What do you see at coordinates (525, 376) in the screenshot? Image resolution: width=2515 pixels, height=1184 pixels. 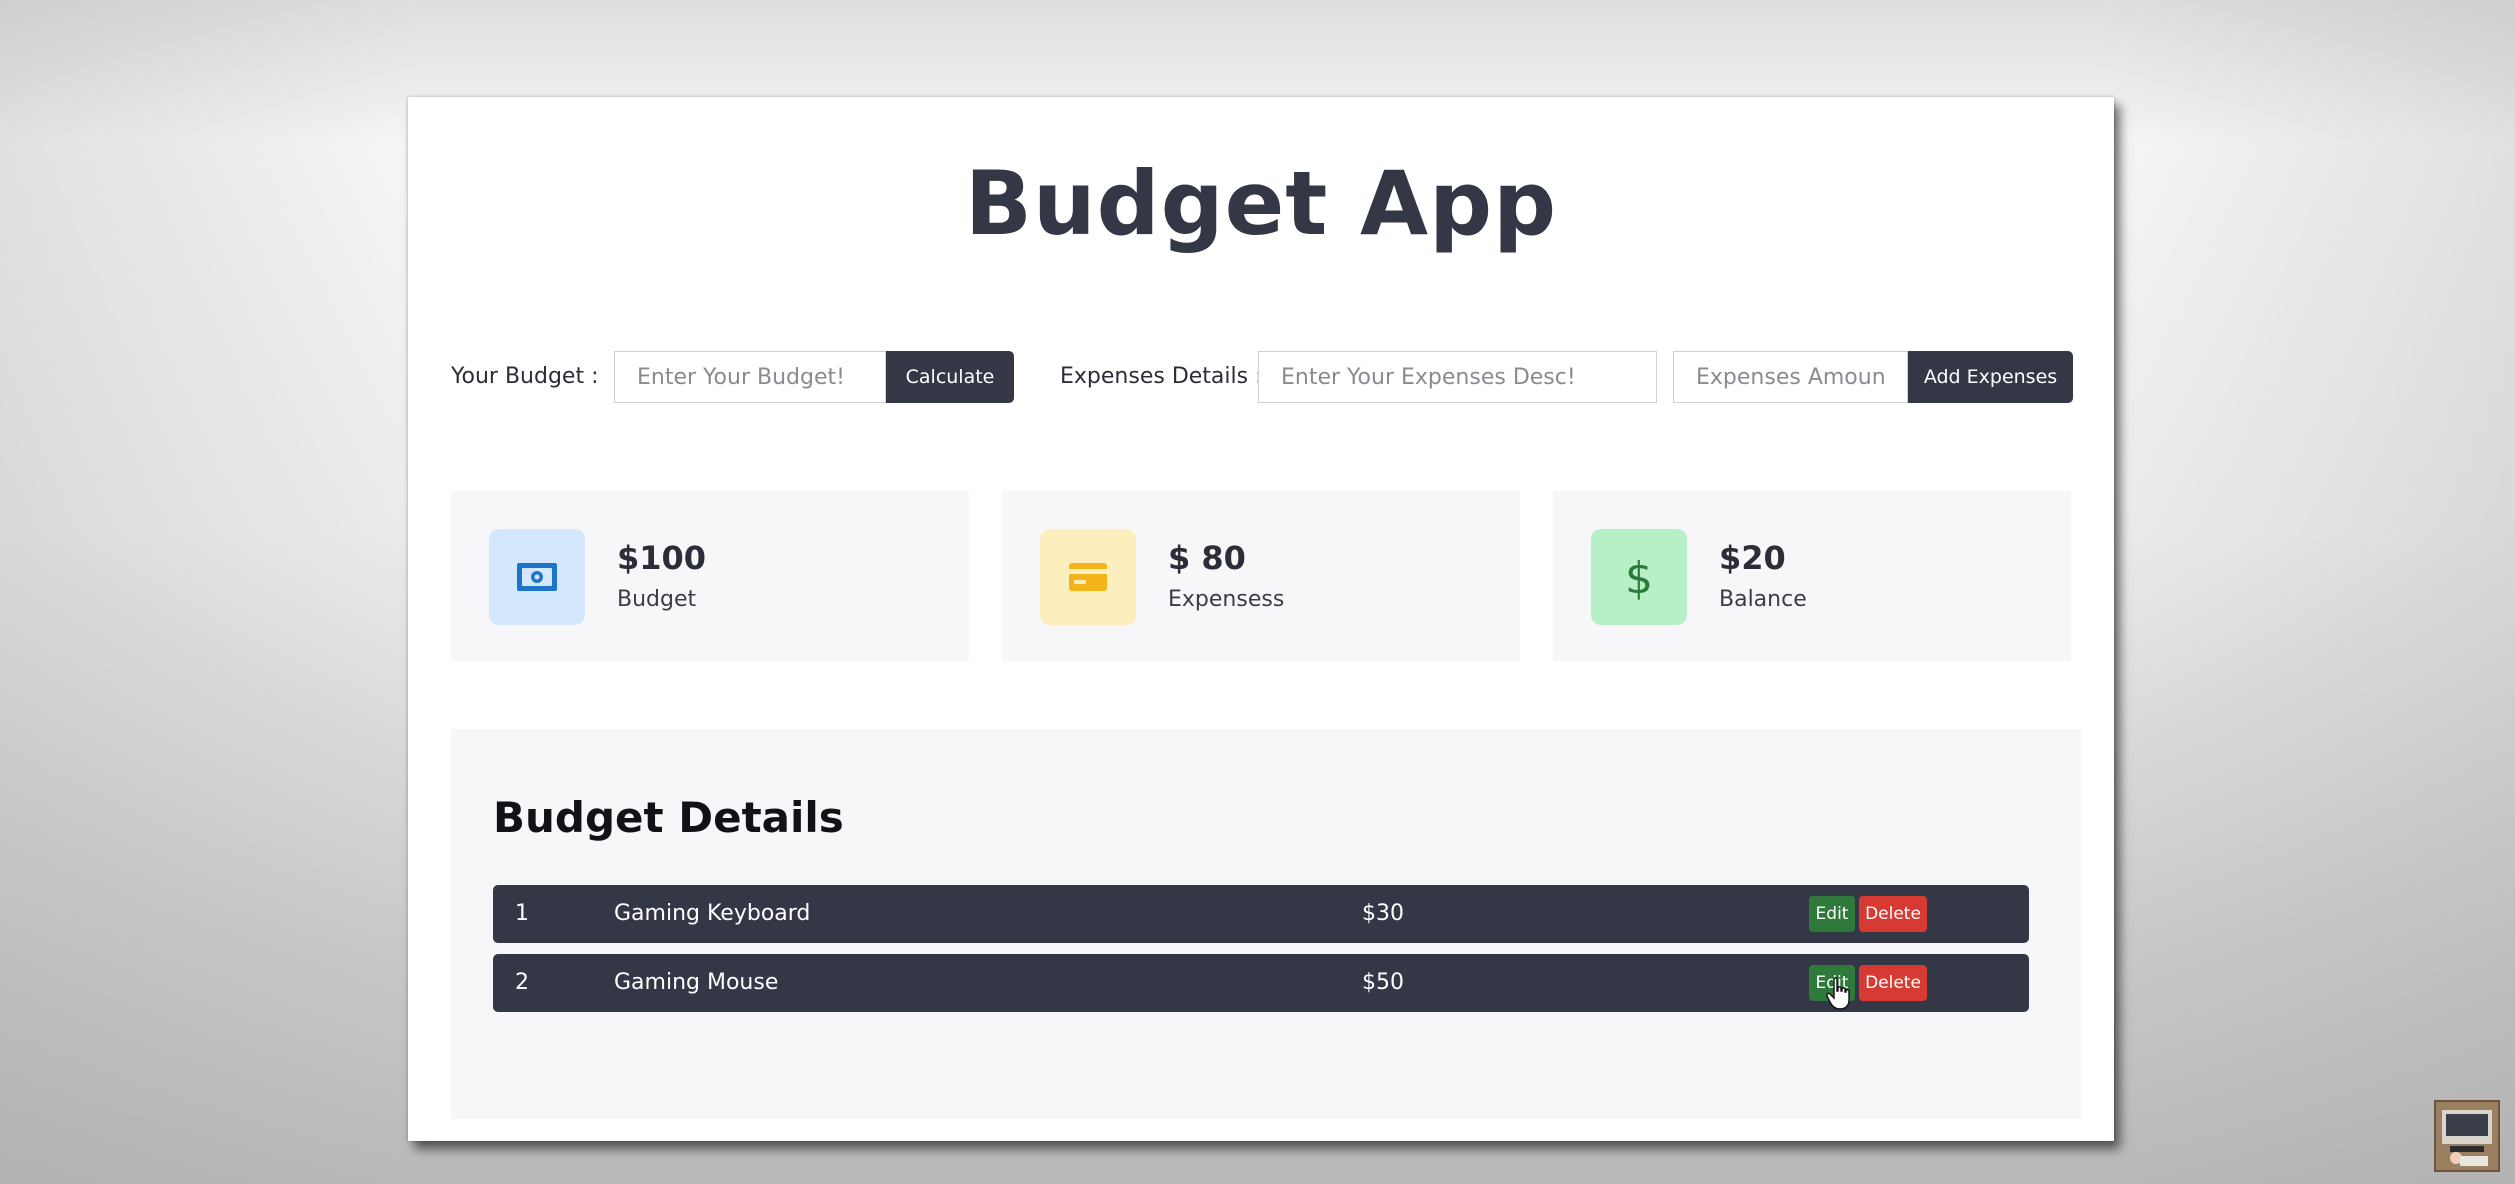 I see `budget-label: Your Budget :` at bounding box center [525, 376].